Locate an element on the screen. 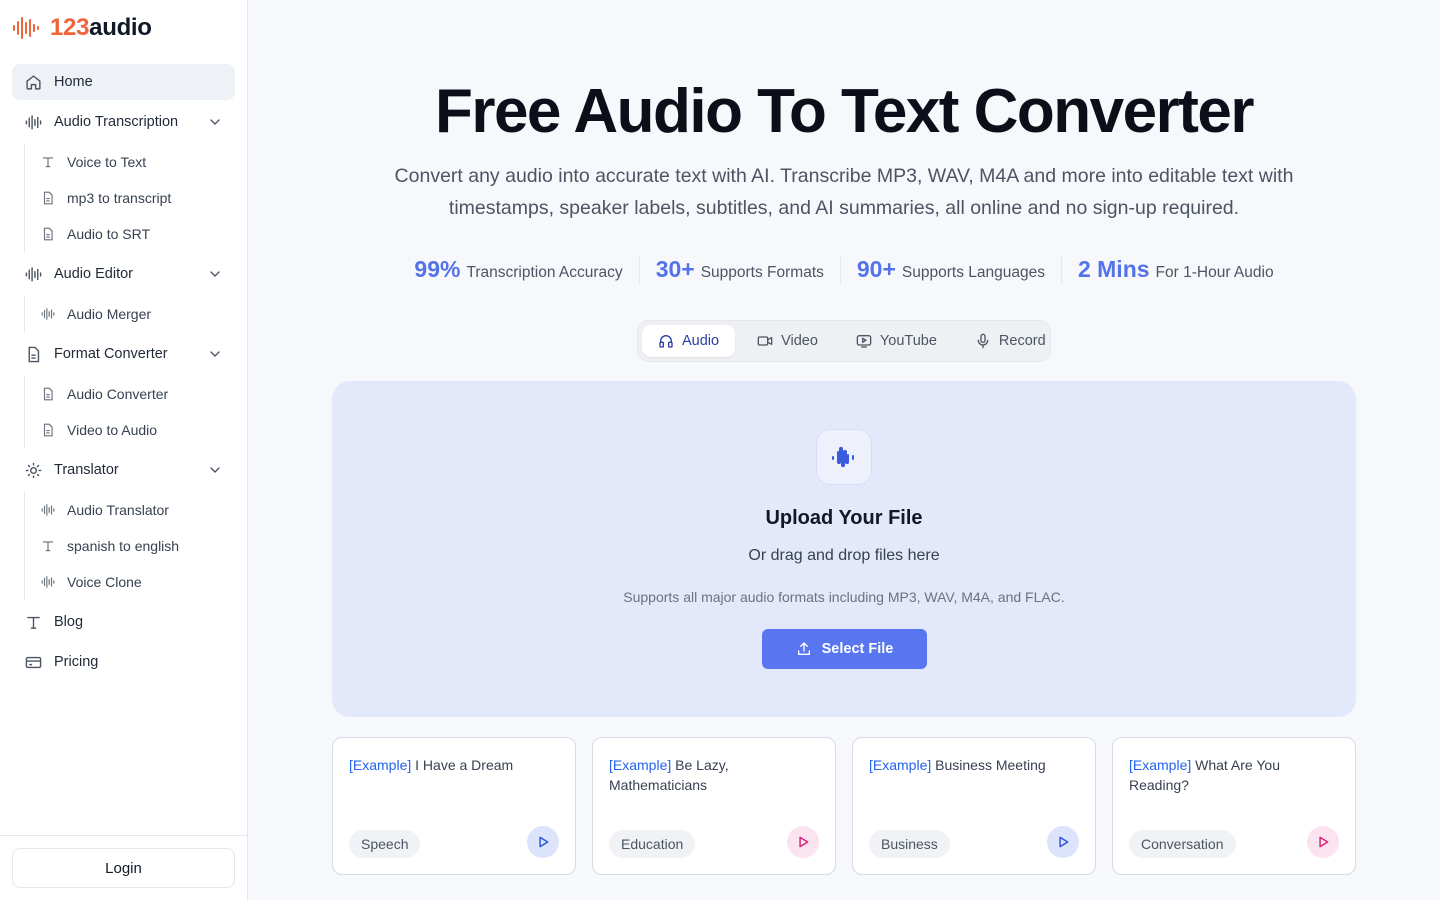  stat-speed: 2 Mins For 1-Hour Audio is located at coordinates (1175, 269).